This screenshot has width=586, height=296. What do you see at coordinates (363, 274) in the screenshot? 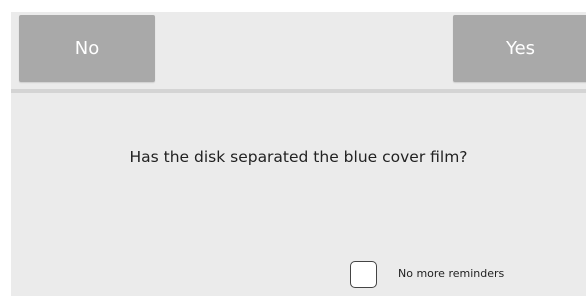
I see `no-more-reminders-checkbox` at bounding box center [363, 274].